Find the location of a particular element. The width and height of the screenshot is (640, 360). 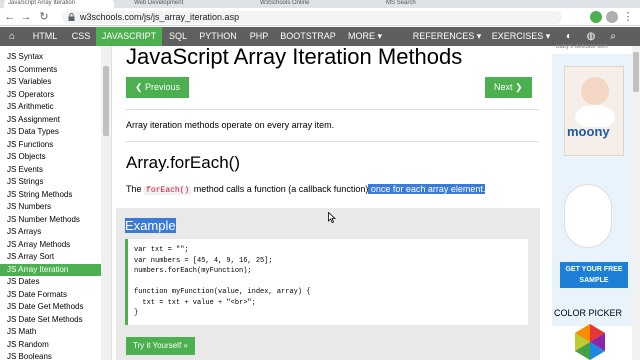

sidebar-item: JS Variables is located at coordinates (50, 82).